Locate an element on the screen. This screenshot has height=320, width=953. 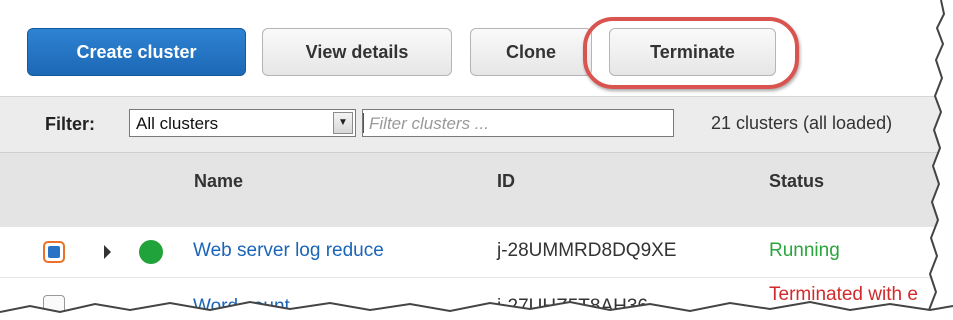
column-header-status: Status is located at coordinates (796, 181).